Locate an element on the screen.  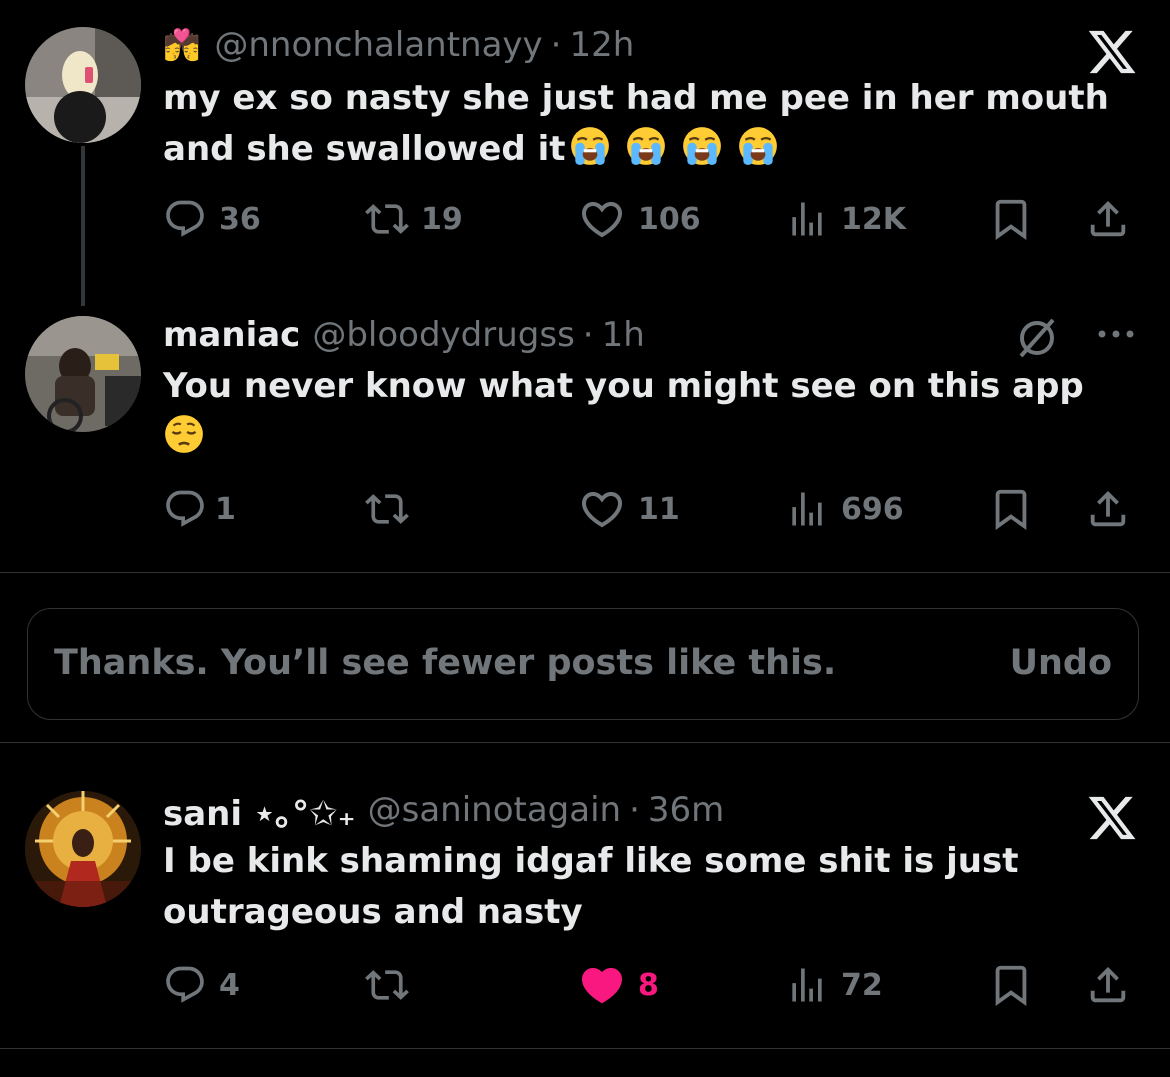
timestamp: 12h is located at coordinates (601, 45).